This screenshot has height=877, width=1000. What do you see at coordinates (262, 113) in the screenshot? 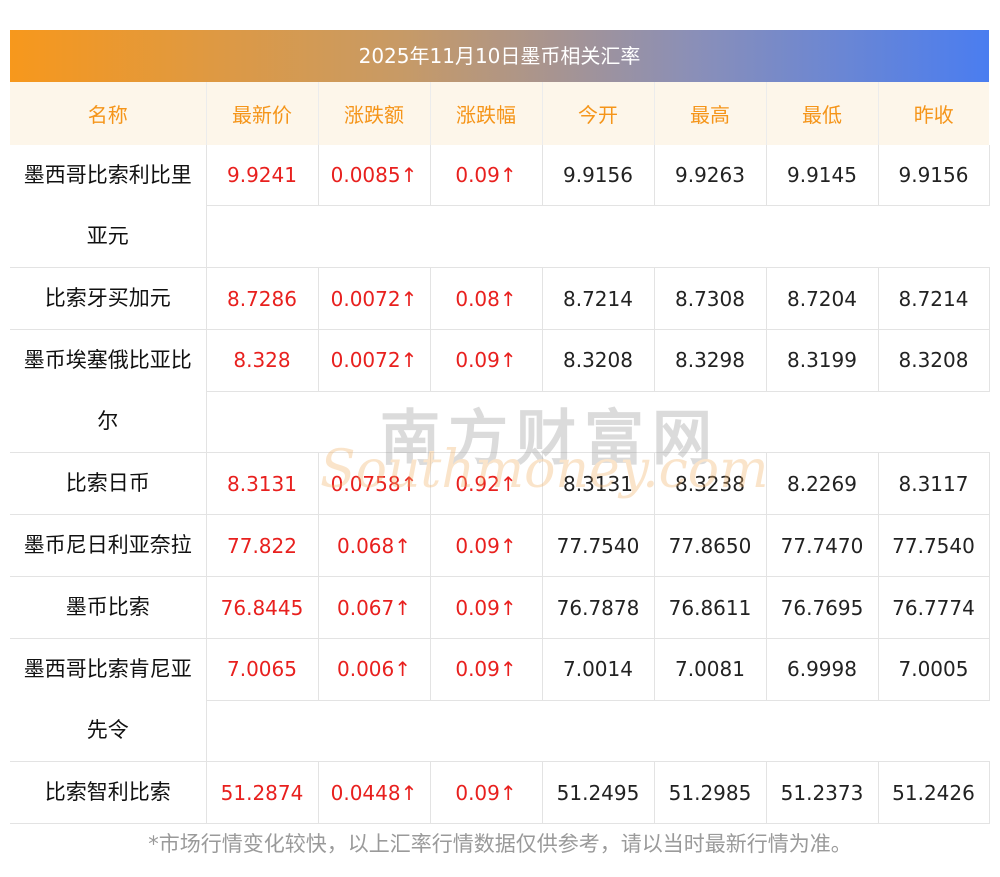
I see `header-latest: 最新价` at bounding box center [262, 113].